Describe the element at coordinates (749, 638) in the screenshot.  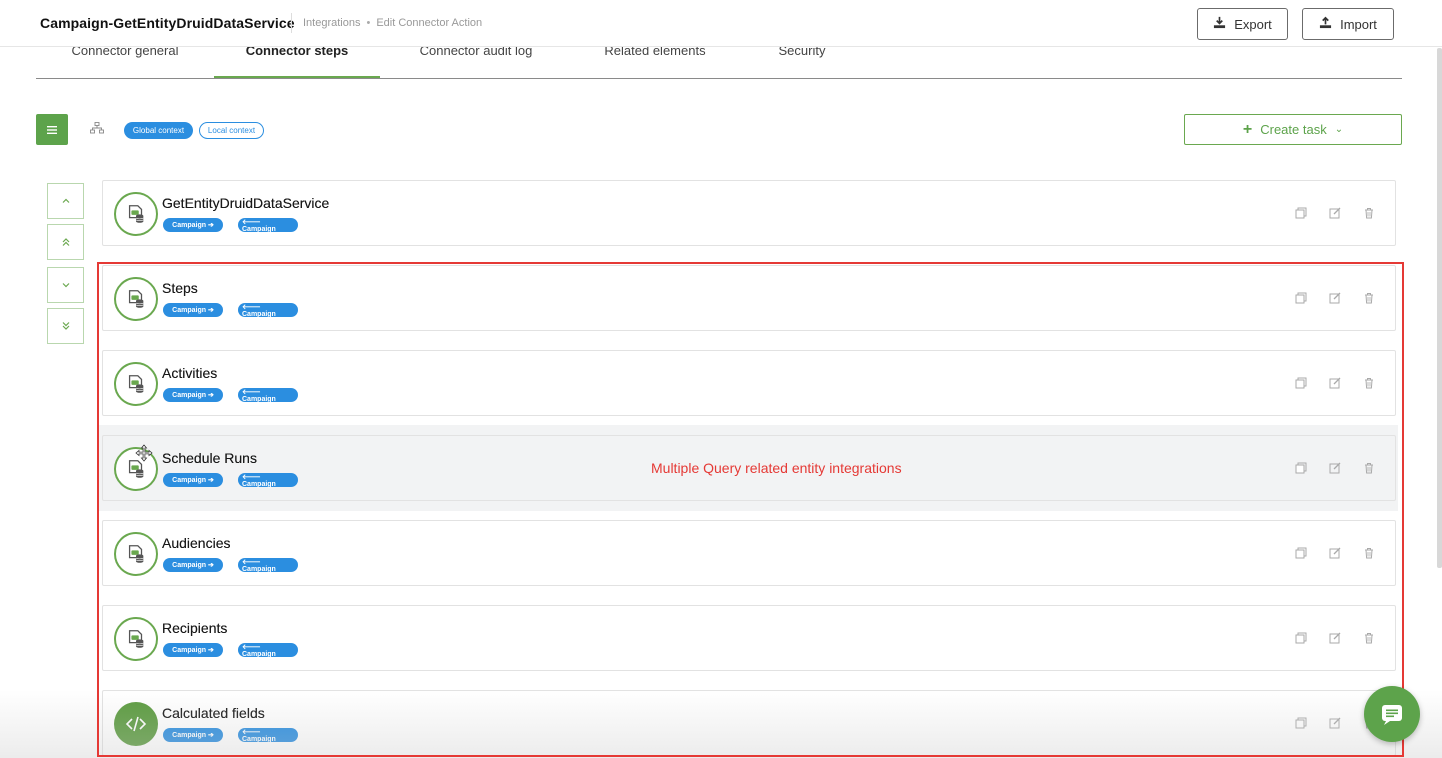
I see `step-card: Recipients Campaign ➔ 🡐 Campaign` at that location.